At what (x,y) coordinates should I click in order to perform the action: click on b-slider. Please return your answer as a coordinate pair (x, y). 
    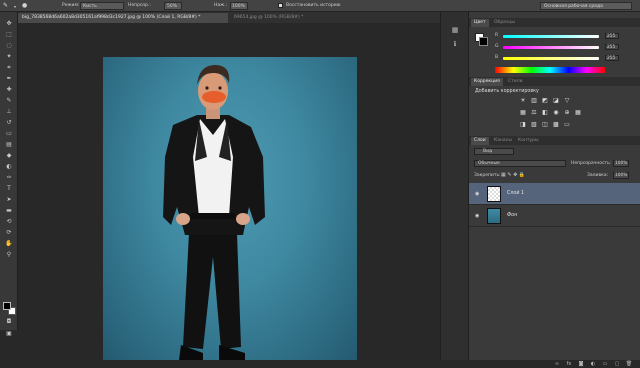
    Looking at the image, I should click on (551, 58).